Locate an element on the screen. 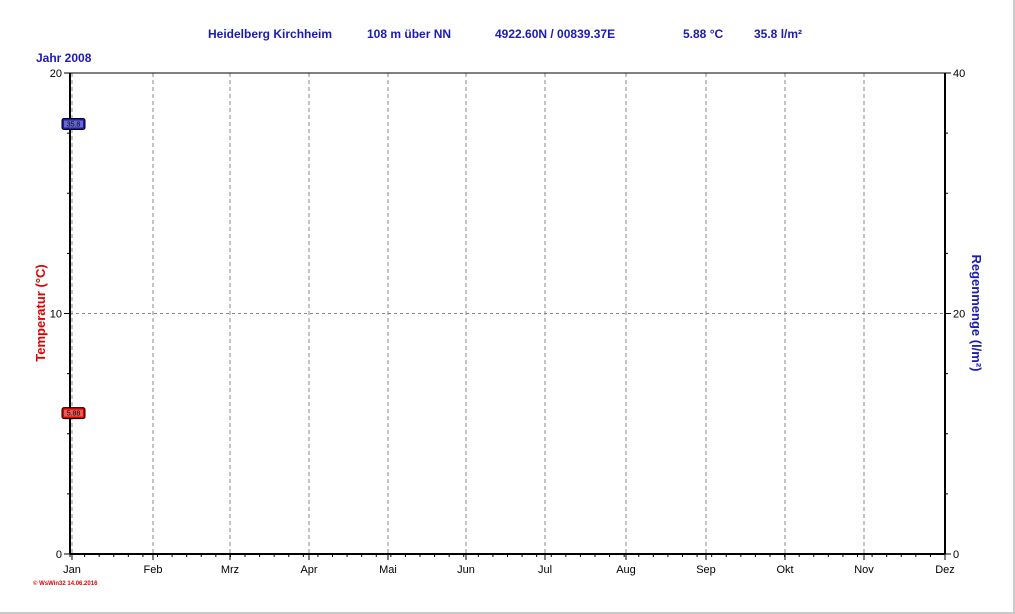 The image size is (1015, 614). y-right-tick-label: 0 is located at coordinates (956, 555).